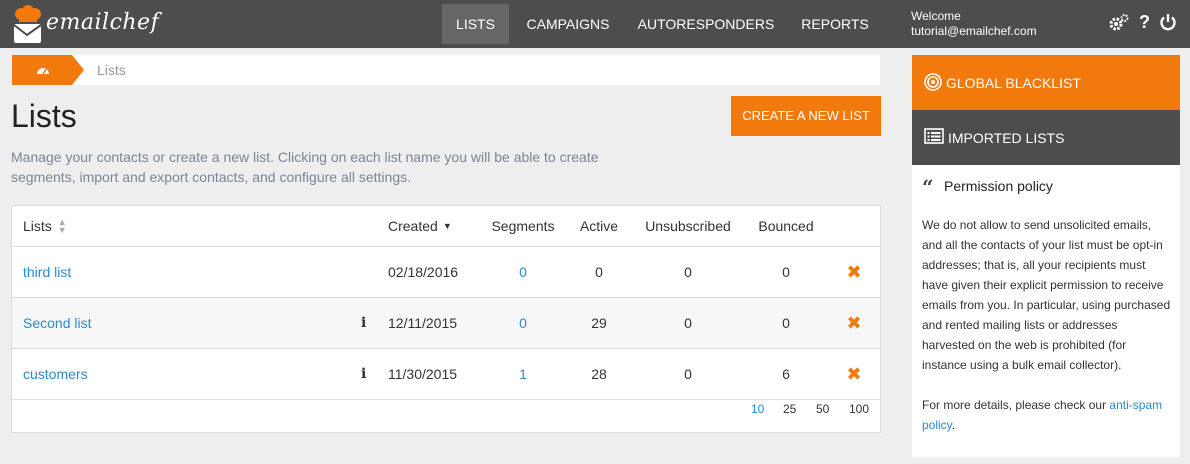 The image size is (1190, 464). What do you see at coordinates (822, 409) in the screenshot?
I see `page-size-50: 50` at bounding box center [822, 409].